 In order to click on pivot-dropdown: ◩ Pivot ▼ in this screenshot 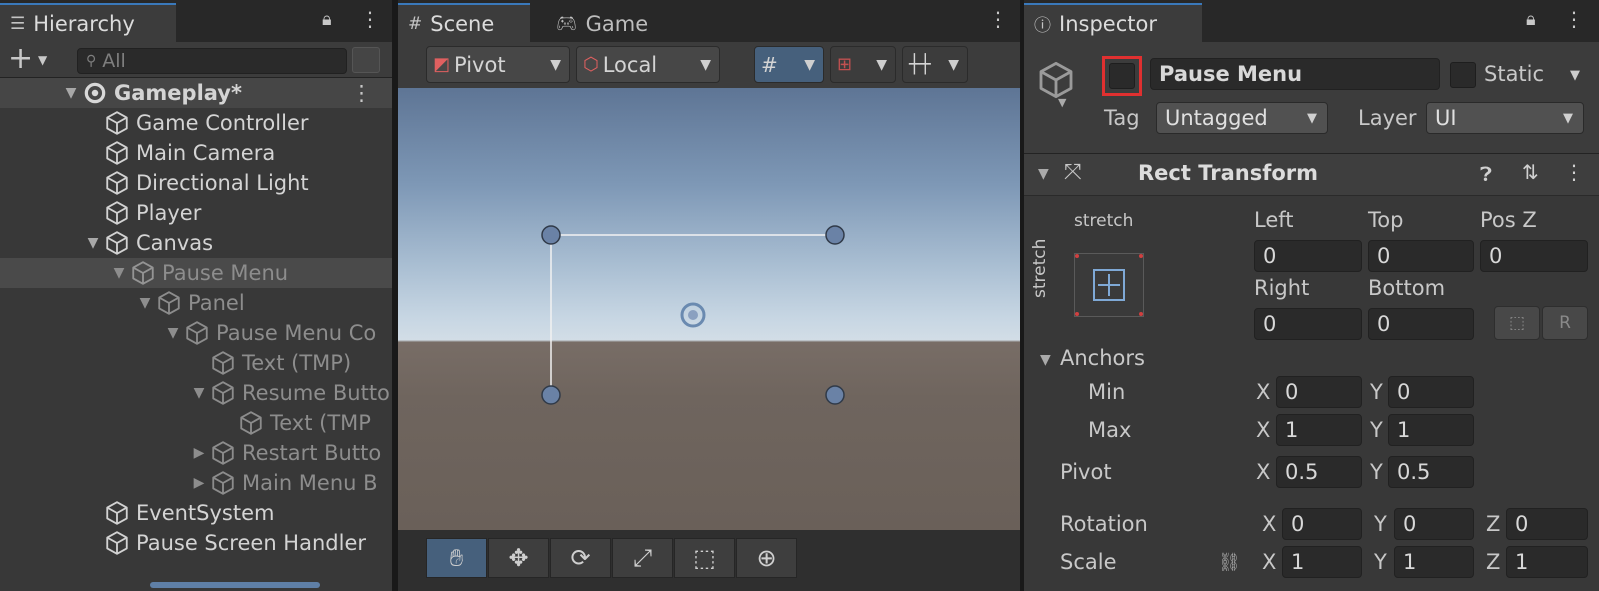, I will do `click(498, 64)`.